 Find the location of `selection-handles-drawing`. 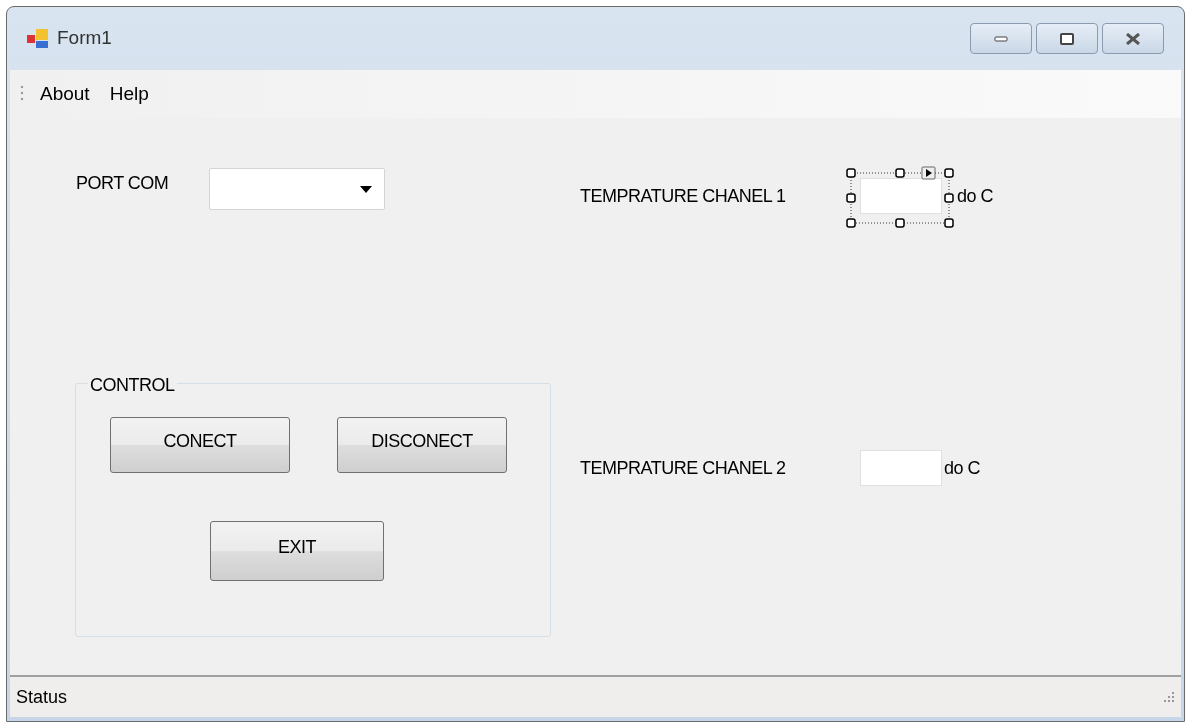

selection-handles-drawing is located at coordinates (900, 197).